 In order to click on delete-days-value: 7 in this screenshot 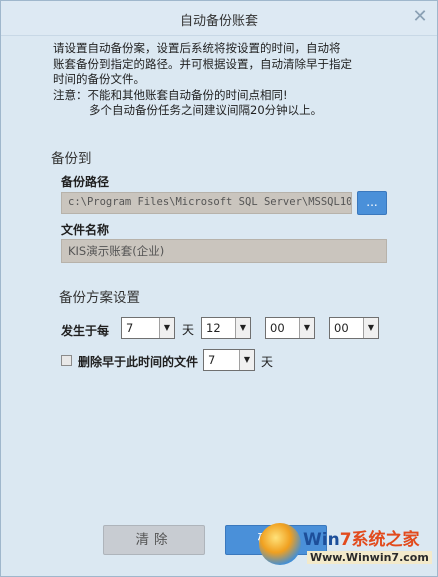, I will do `click(212, 360)`.